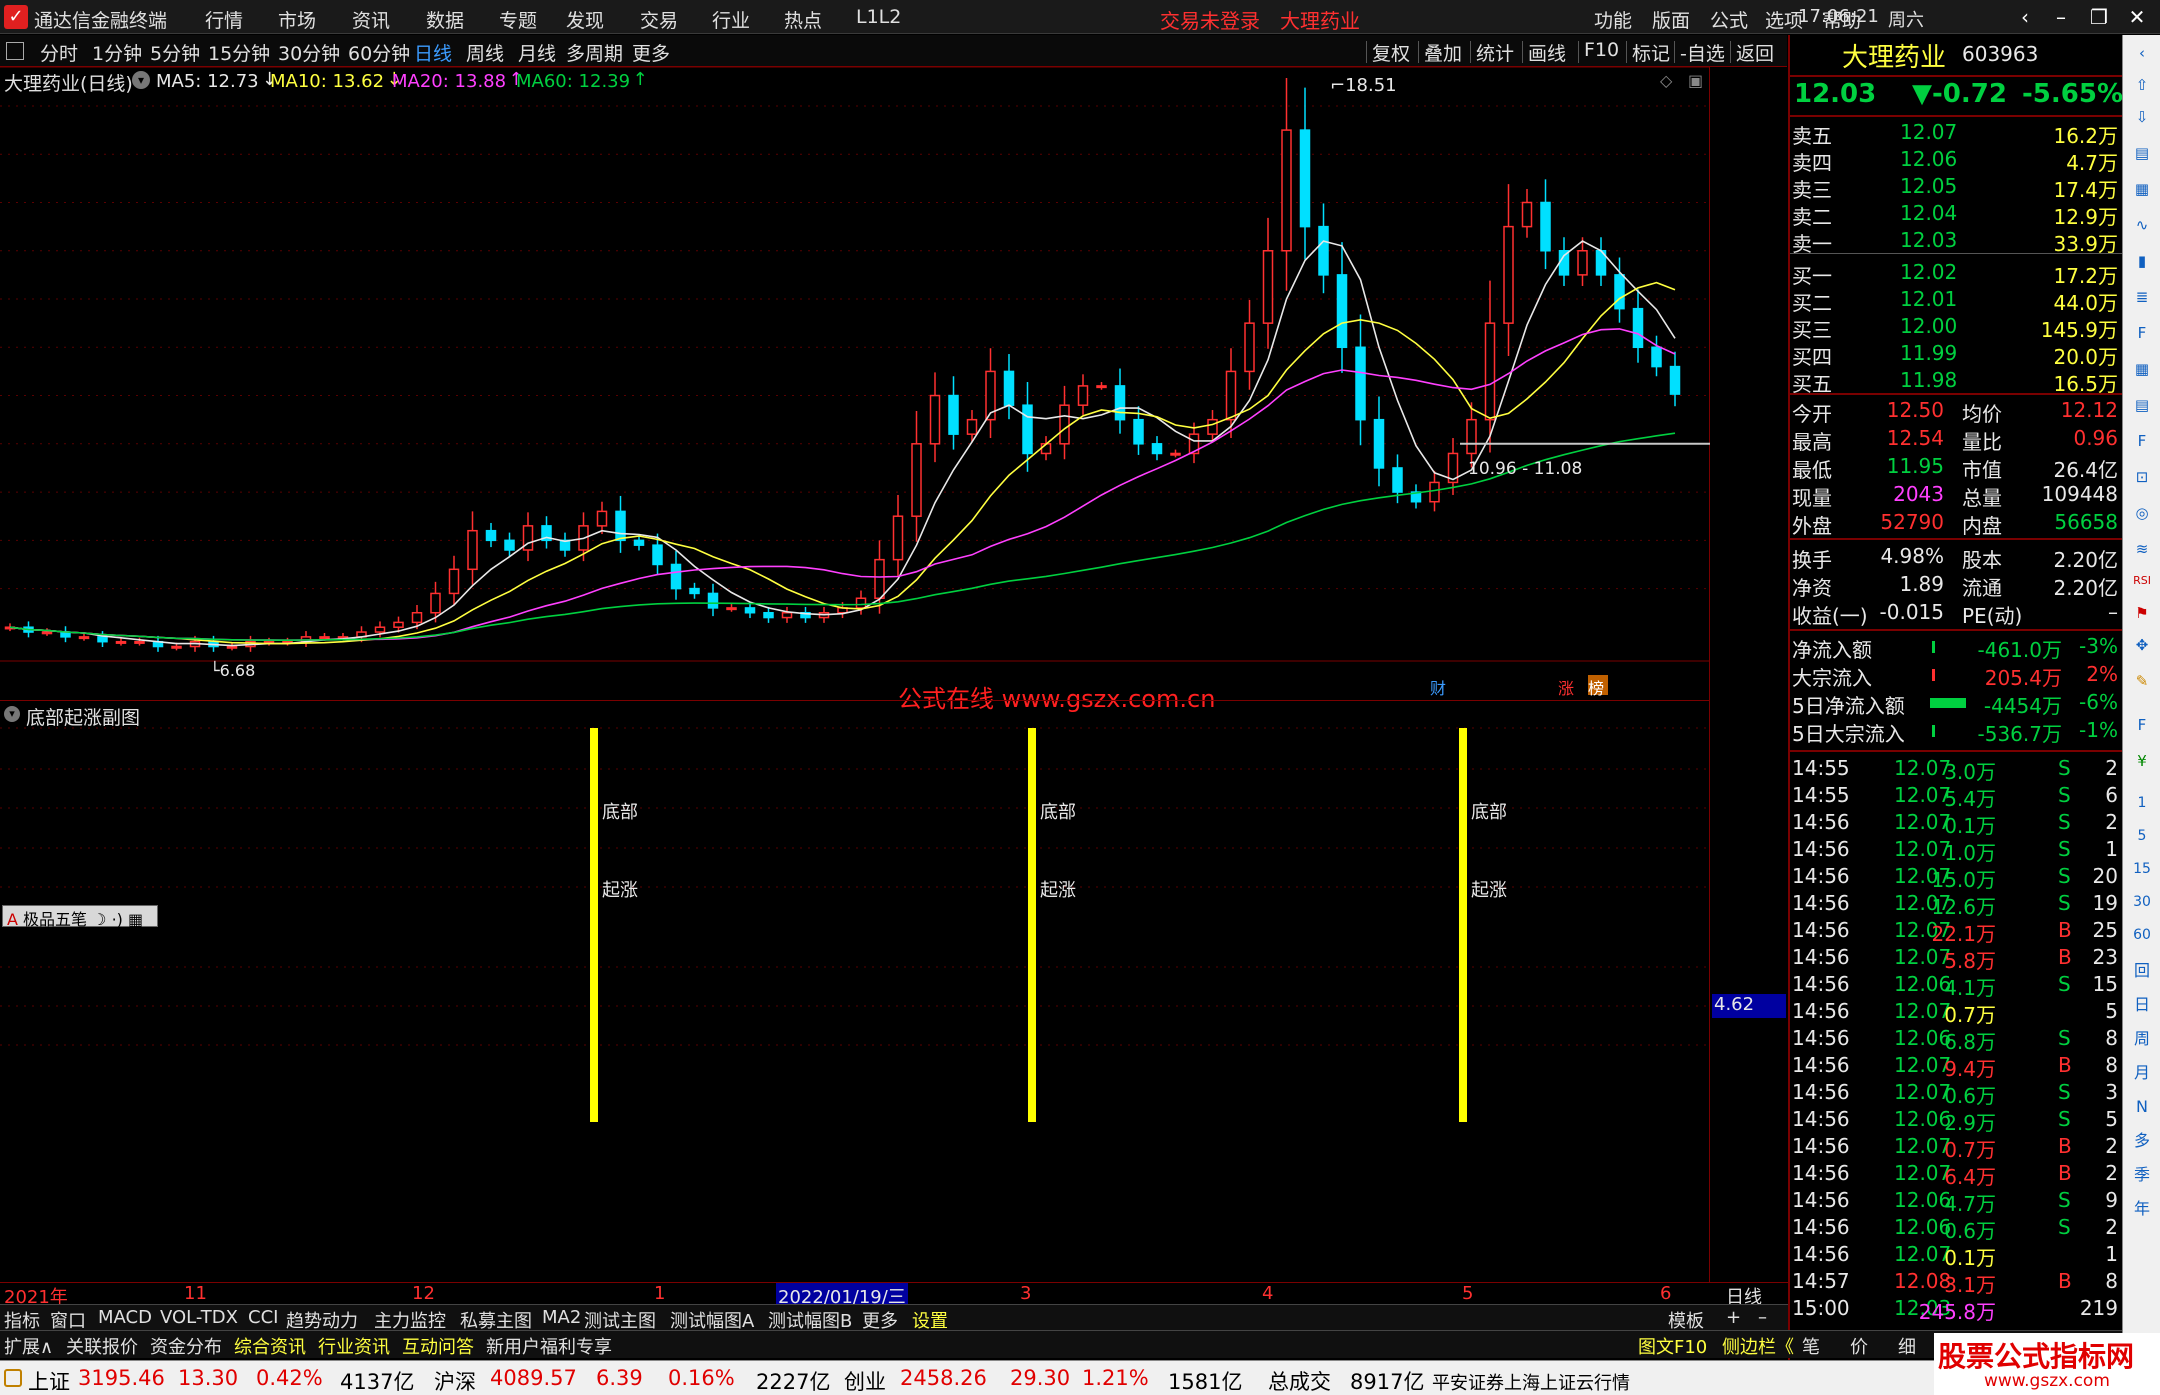  What do you see at coordinates (1956, 1201) in the screenshot?
I see `tick-row: 14:56 12.06 4.7万 S 9` at bounding box center [1956, 1201].